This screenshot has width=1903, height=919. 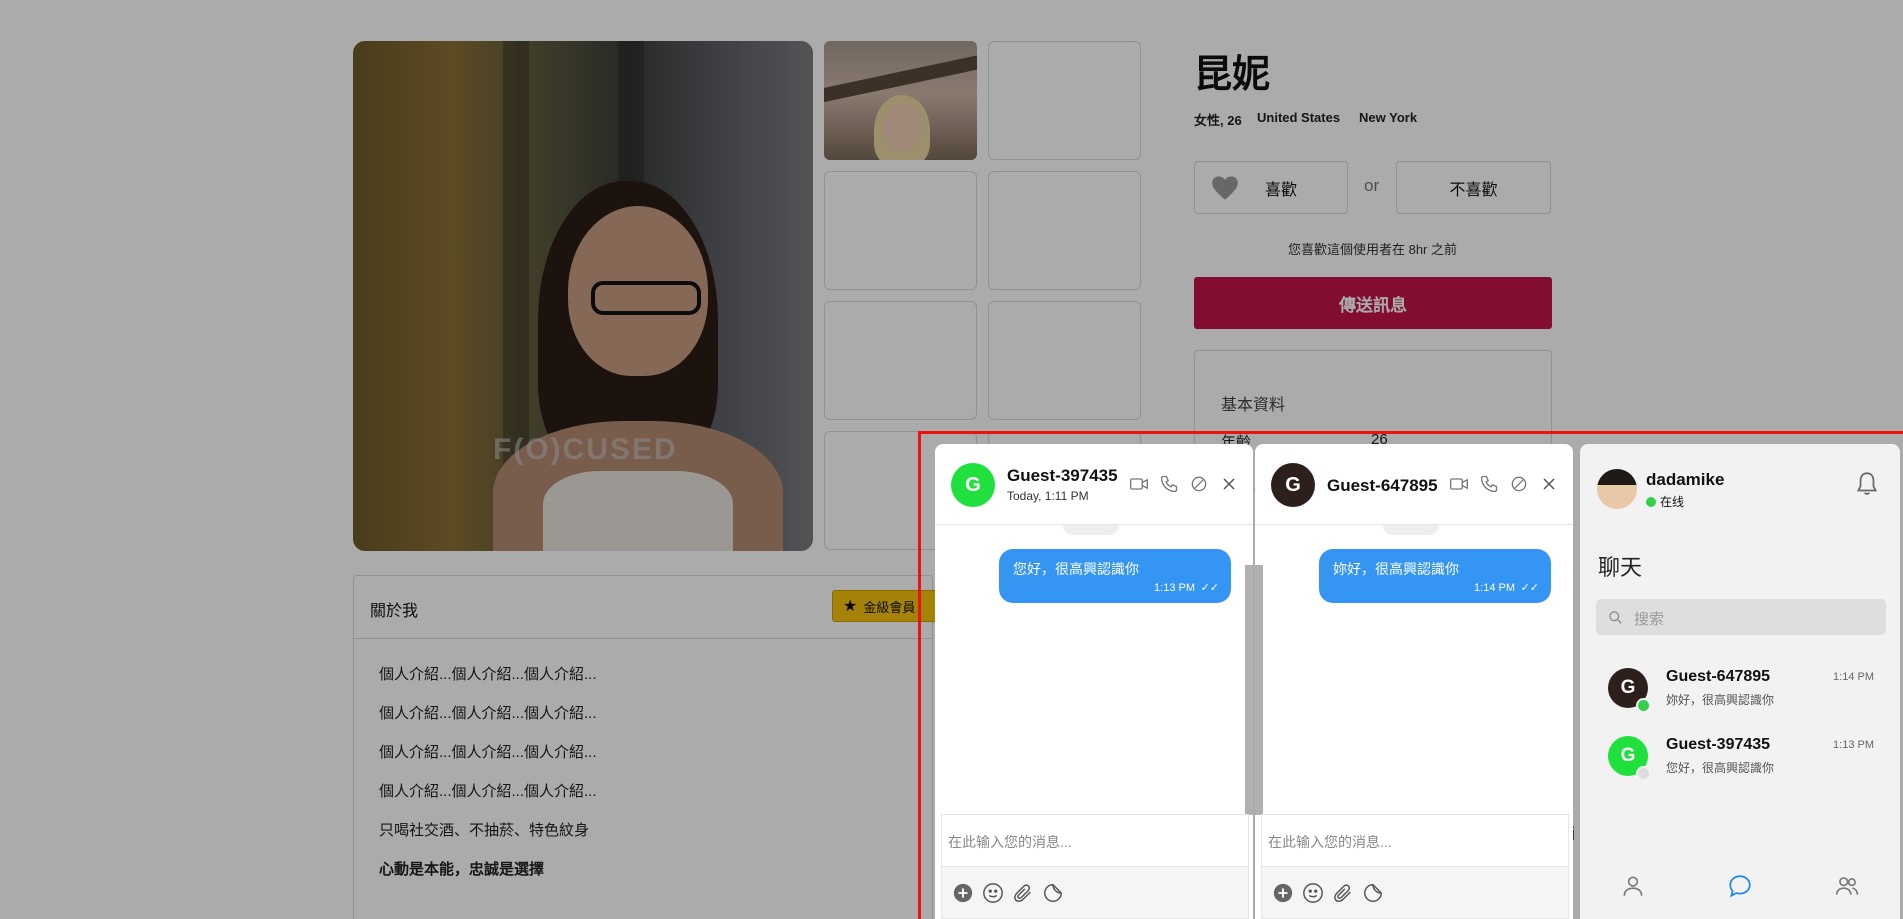 What do you see at coordinates (1388, 117) in the screenshot?
I see `profile-city: New York` at bounding box center [1388, 117].